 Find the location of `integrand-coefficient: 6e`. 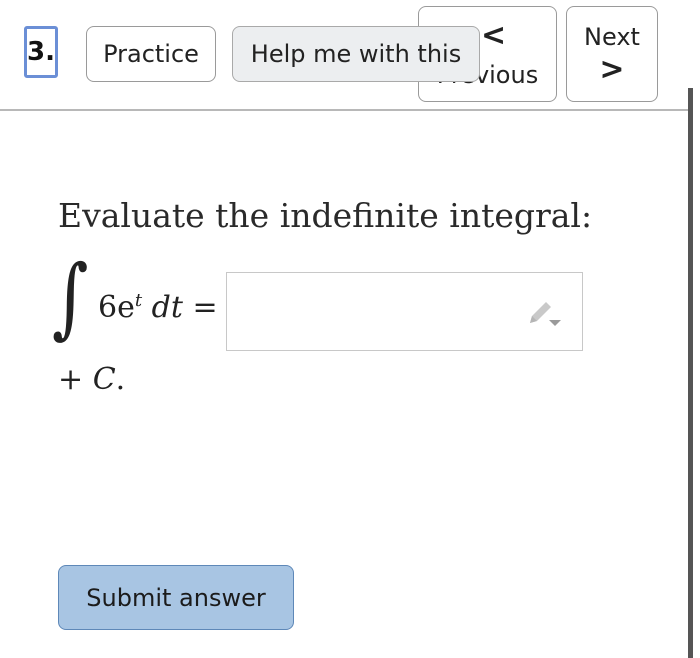

integrand-coefficient: 6e is located at coordinates (116, 307).